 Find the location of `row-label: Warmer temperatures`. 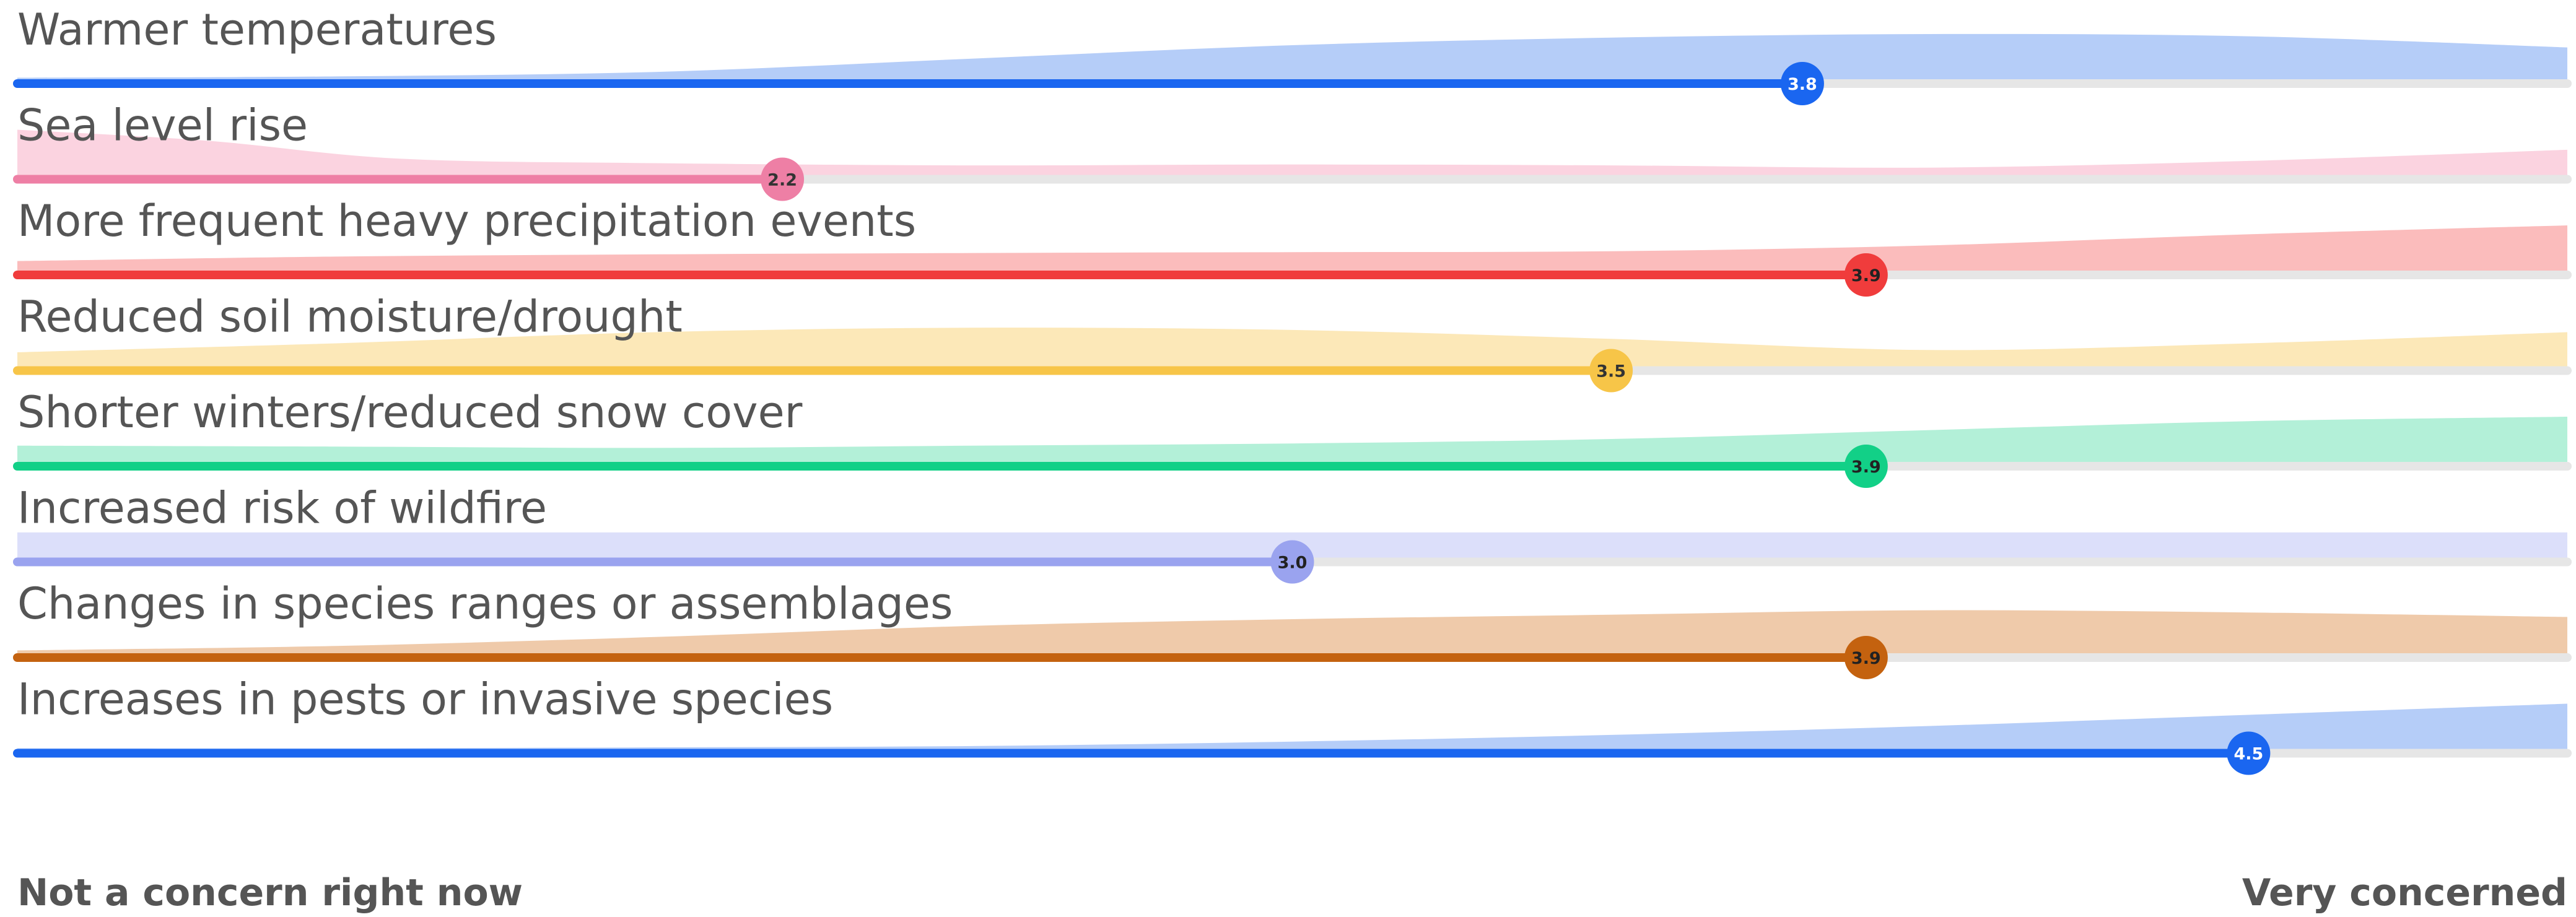

row-label: Warmer temperatures is located at coordinates (257, 29).